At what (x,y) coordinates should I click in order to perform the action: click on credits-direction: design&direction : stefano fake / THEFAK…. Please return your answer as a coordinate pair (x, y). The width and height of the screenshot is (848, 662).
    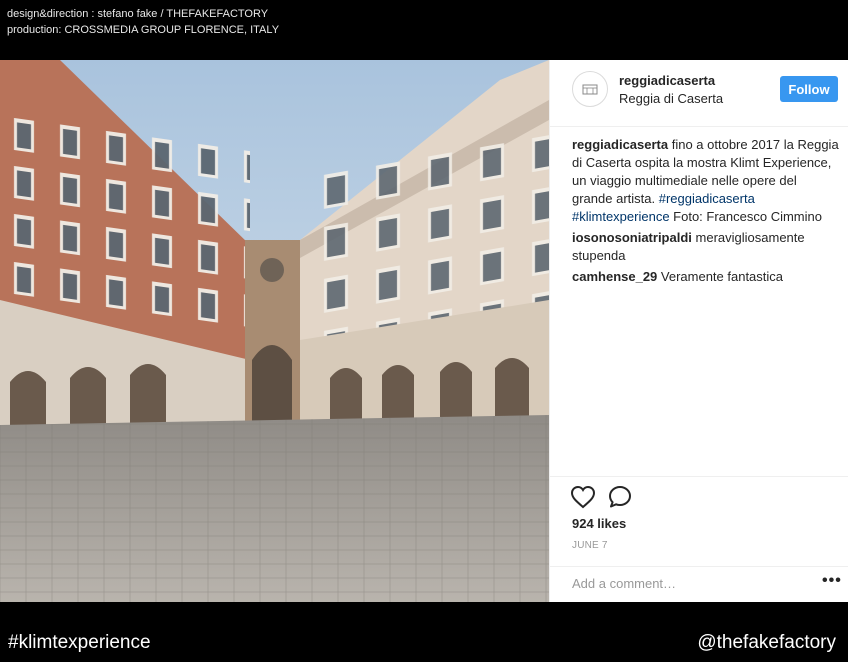
    Looking at the image, I should click on (138, 14).